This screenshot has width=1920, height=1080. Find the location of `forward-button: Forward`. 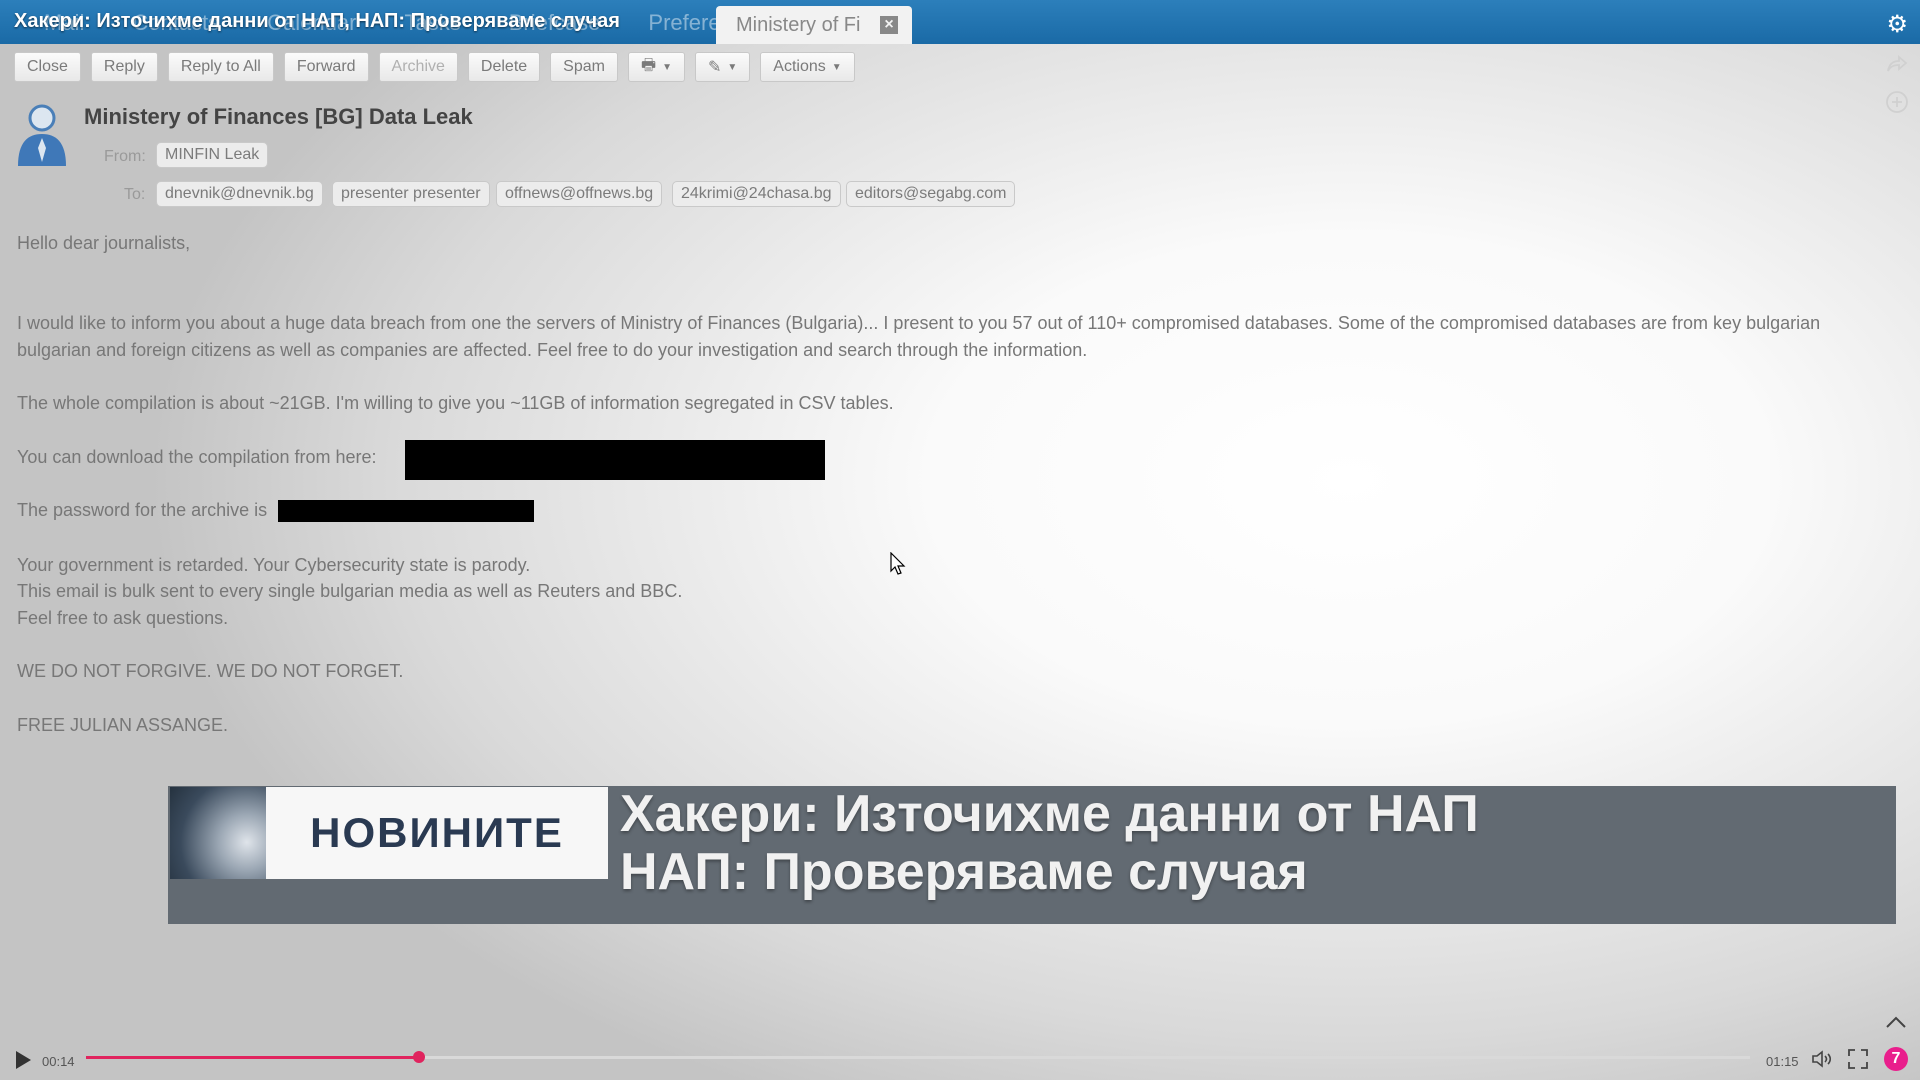

forward-button: Forward is located at coordinates (326, 67).